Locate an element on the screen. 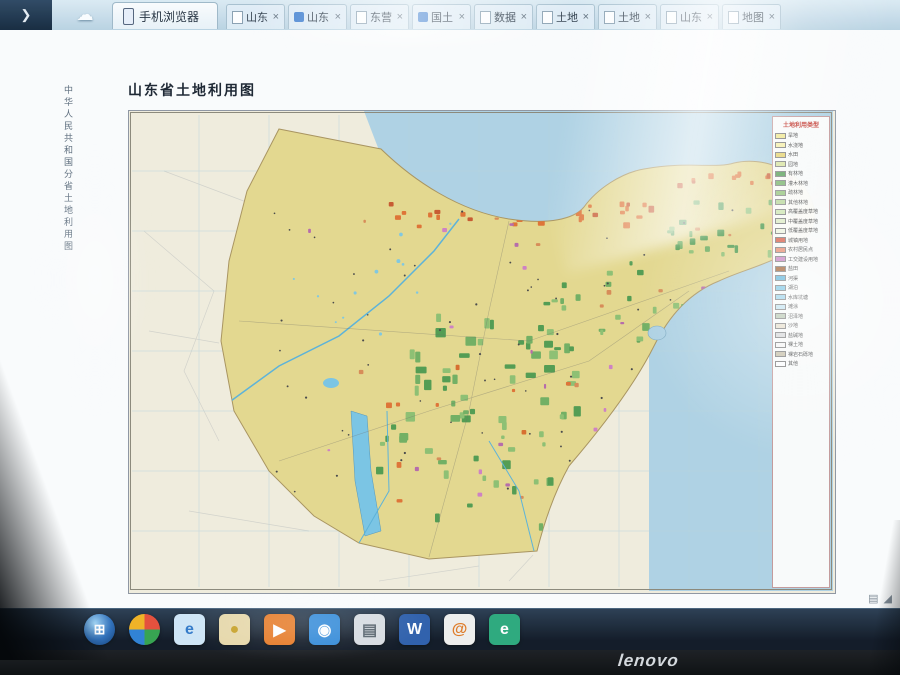 The height and width of the screenshot is (675, 900). browser-tab: 东营 × is located at coordinates (379, 16).